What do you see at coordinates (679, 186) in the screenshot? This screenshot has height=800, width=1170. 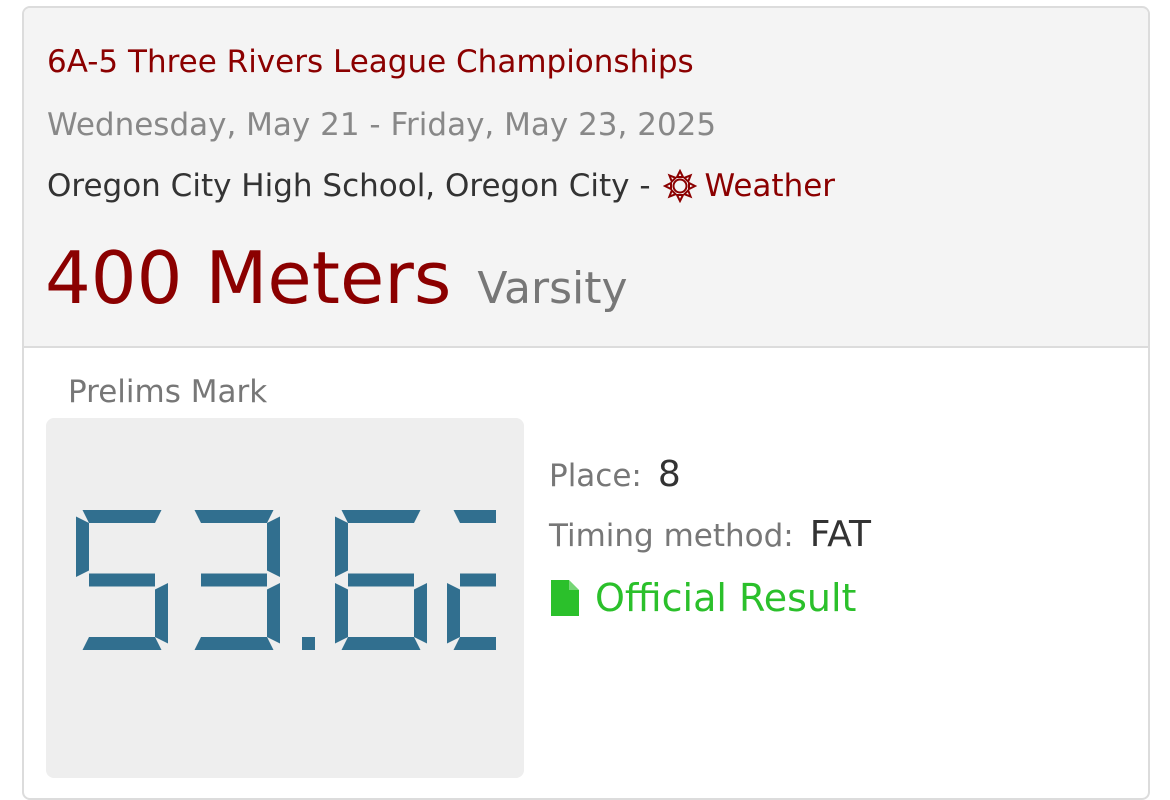 I see `sun-icon` at bounding box center [679, 186].